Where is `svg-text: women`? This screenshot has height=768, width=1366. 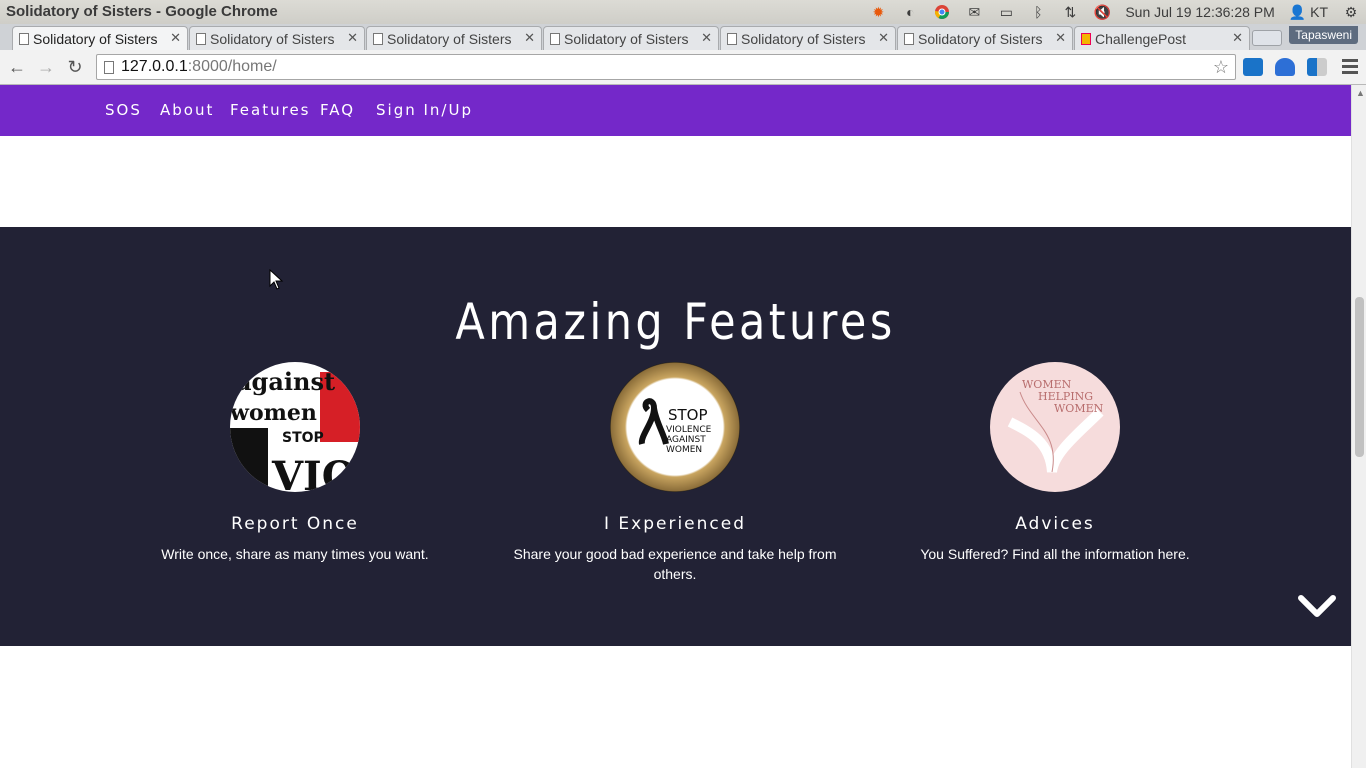
svg-text: women is located at coordinates (273, 413).